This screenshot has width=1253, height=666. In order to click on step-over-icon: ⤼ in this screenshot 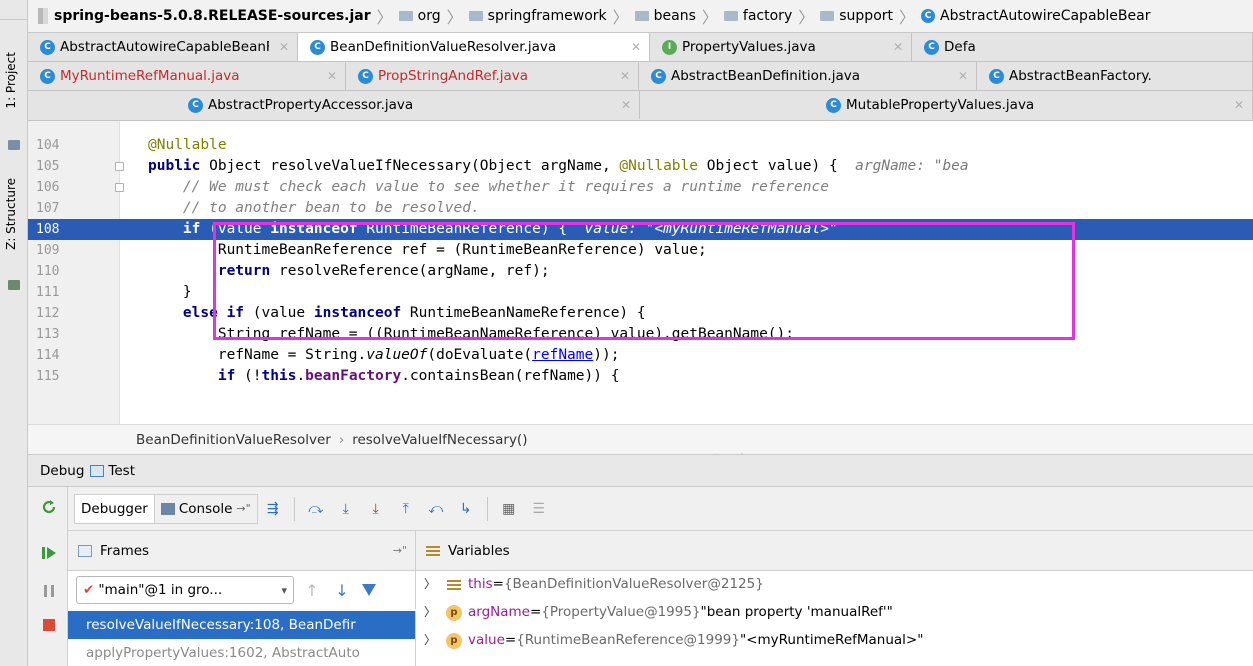, I will do `click(316, 509)`.